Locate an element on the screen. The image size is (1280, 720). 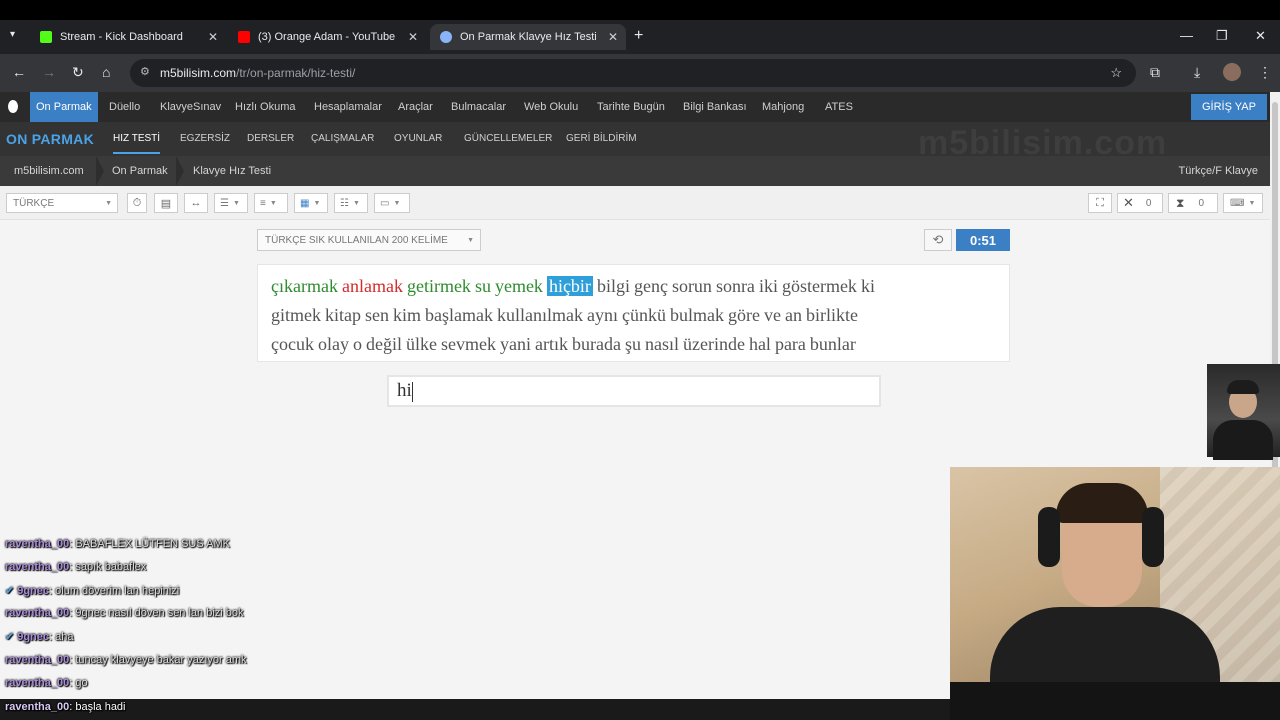
line-spacing-select: ☰ ▼ is located at coordinates (231, 203).